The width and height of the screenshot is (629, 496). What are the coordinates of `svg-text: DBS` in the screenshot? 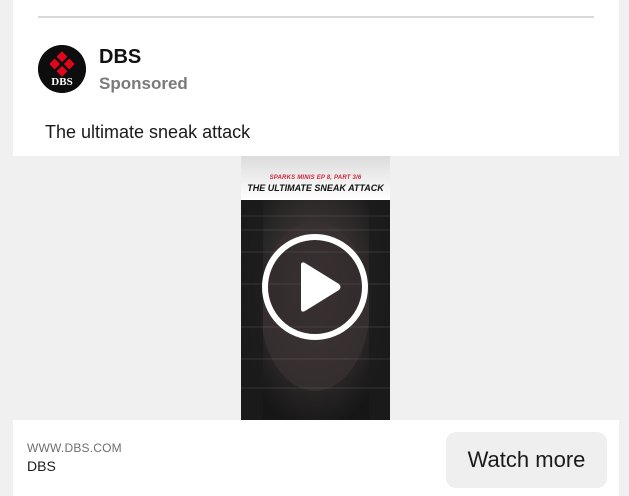 It's located at (61, 82).